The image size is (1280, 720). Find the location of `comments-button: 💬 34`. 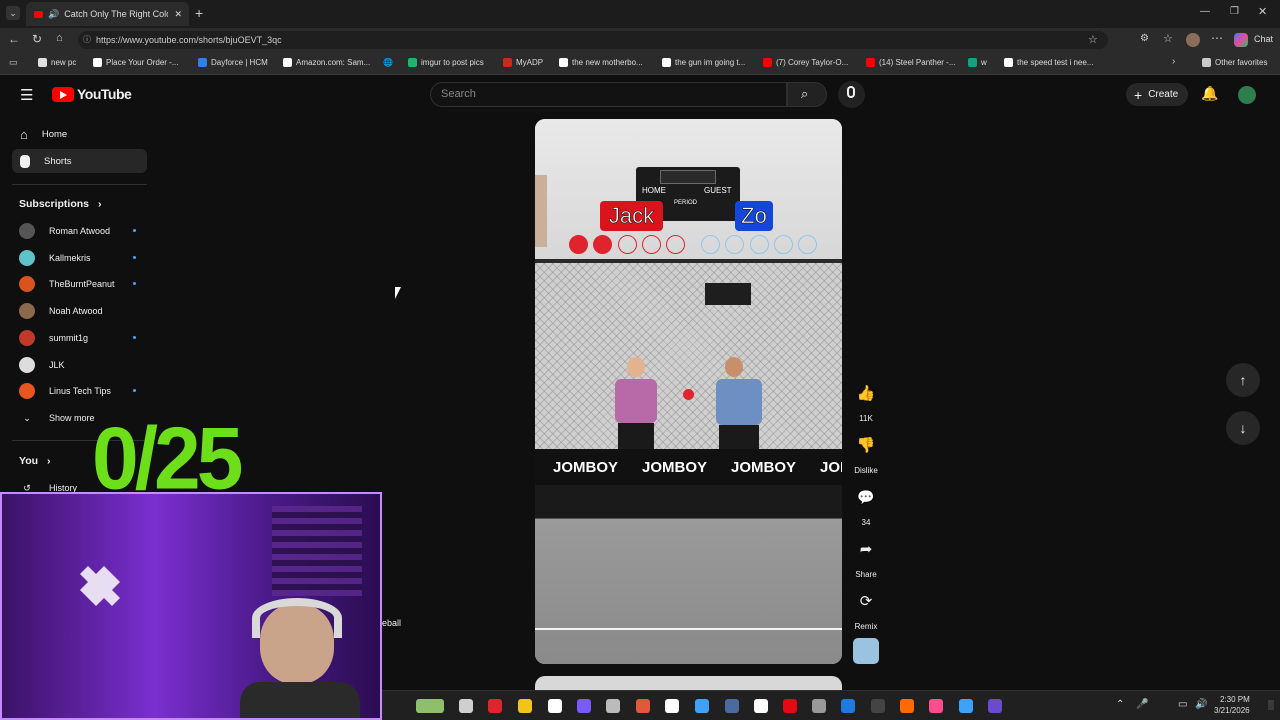

comments-button: 💬 34 is located at coordinates (866, 505).